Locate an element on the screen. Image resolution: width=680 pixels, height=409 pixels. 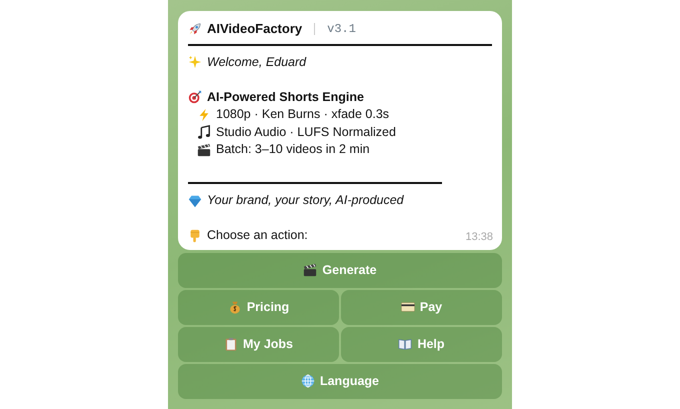
greeting-text: Welcome, Eduard is located at coordinates (256, 62).